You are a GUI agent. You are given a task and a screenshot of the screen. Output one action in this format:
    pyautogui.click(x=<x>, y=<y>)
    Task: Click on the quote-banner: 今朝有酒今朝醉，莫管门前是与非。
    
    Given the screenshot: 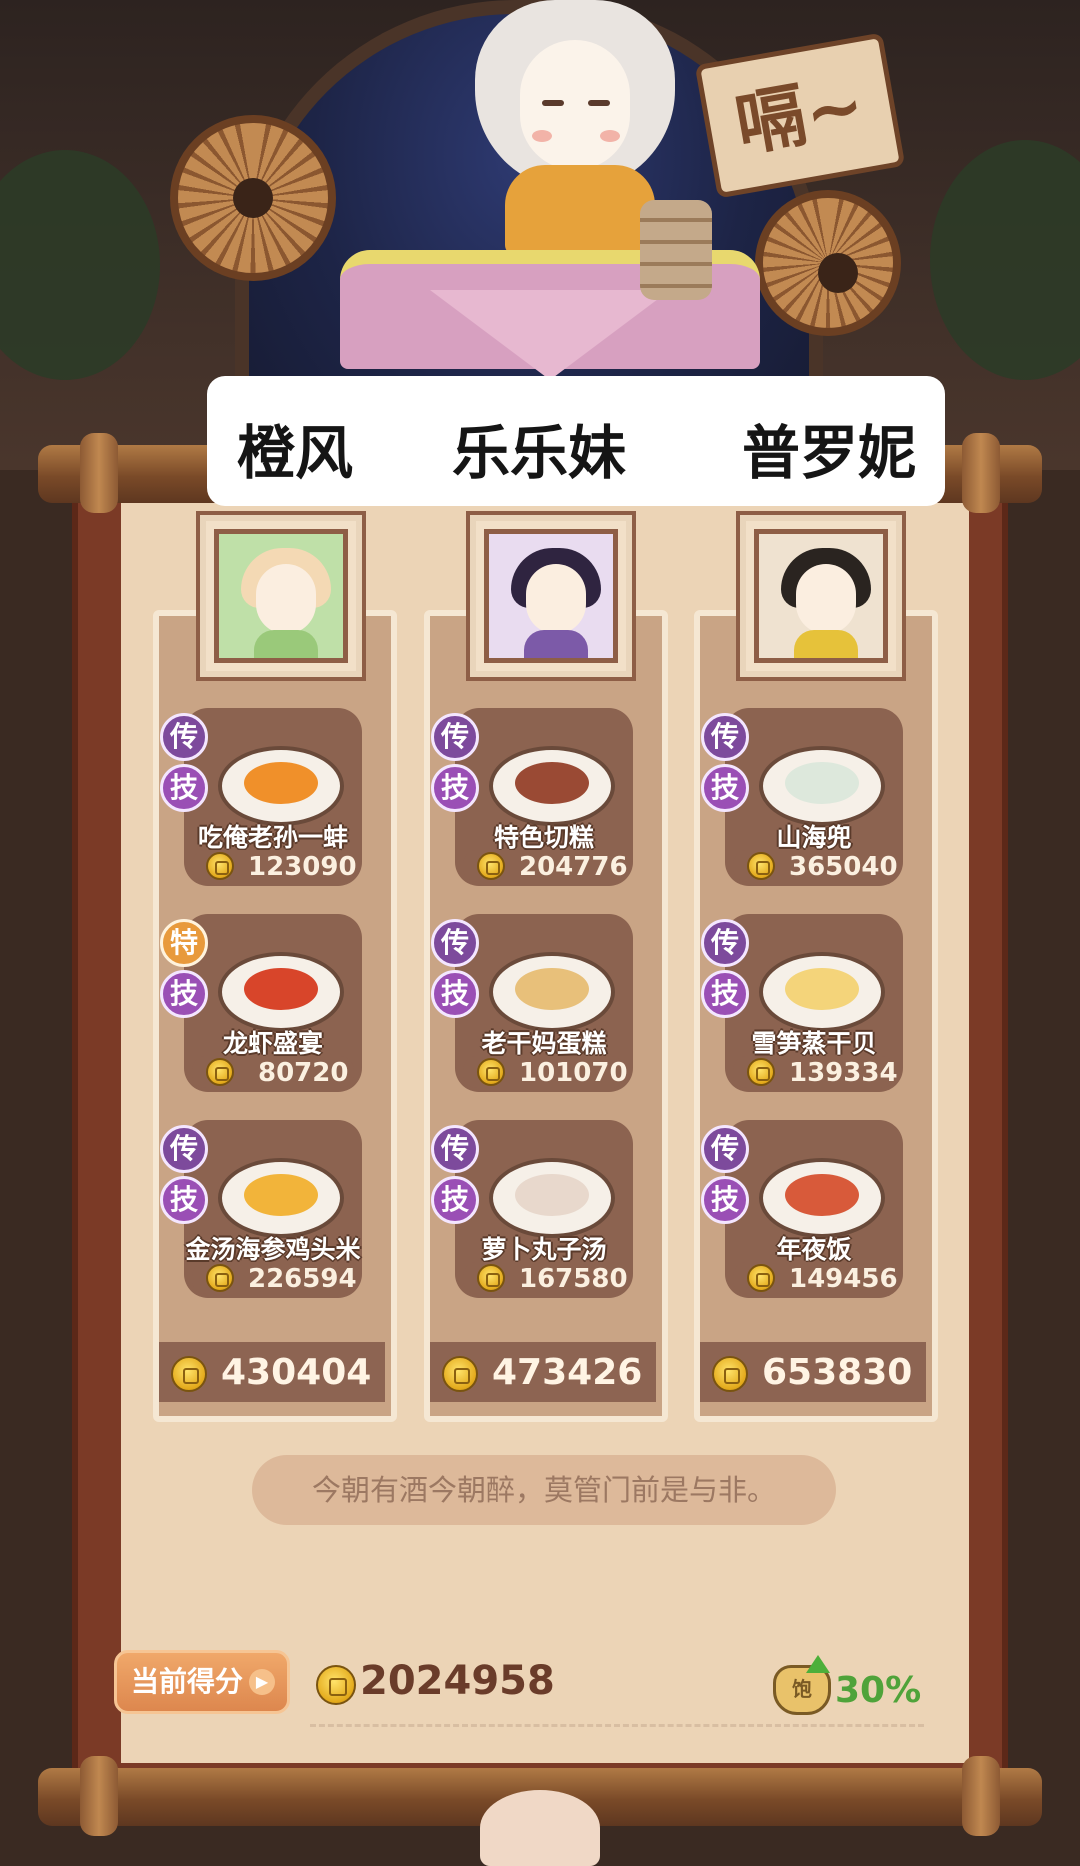 What is the action you would take?
    pyautogui.click(x=544, y=1490)
    